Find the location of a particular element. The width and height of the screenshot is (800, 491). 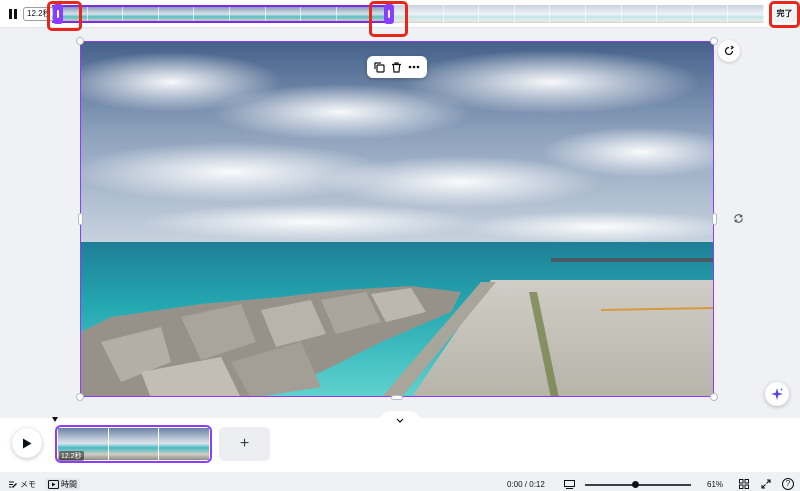

help-label: ? is located at coordinates (788, 483).